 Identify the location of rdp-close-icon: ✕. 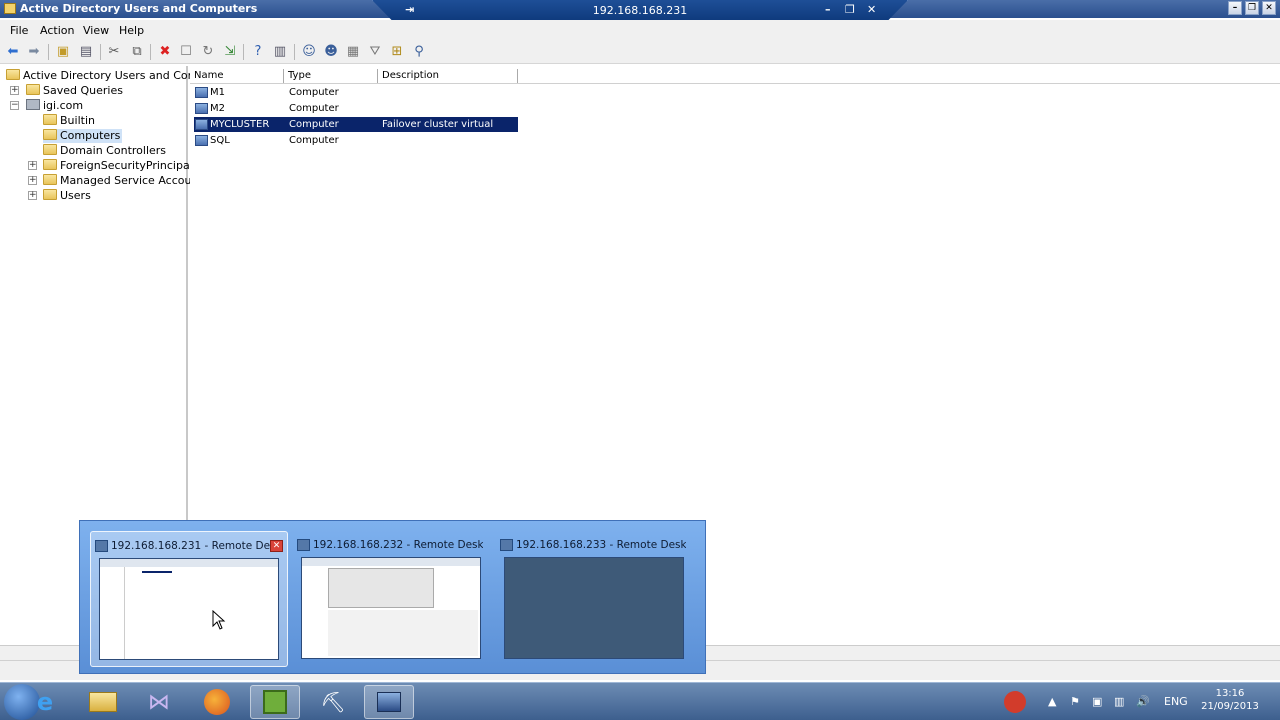
(871, 9).